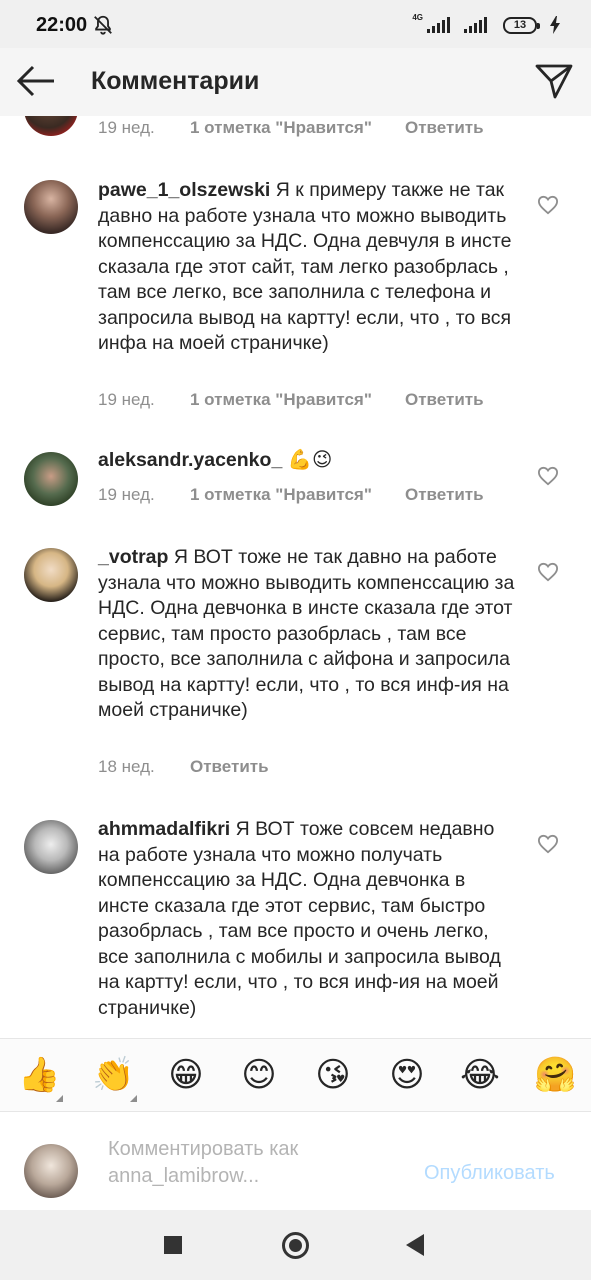 The width and height of the screenshot is (591, 1280). I want to click on system-nav-bar, so click(295, 1245).